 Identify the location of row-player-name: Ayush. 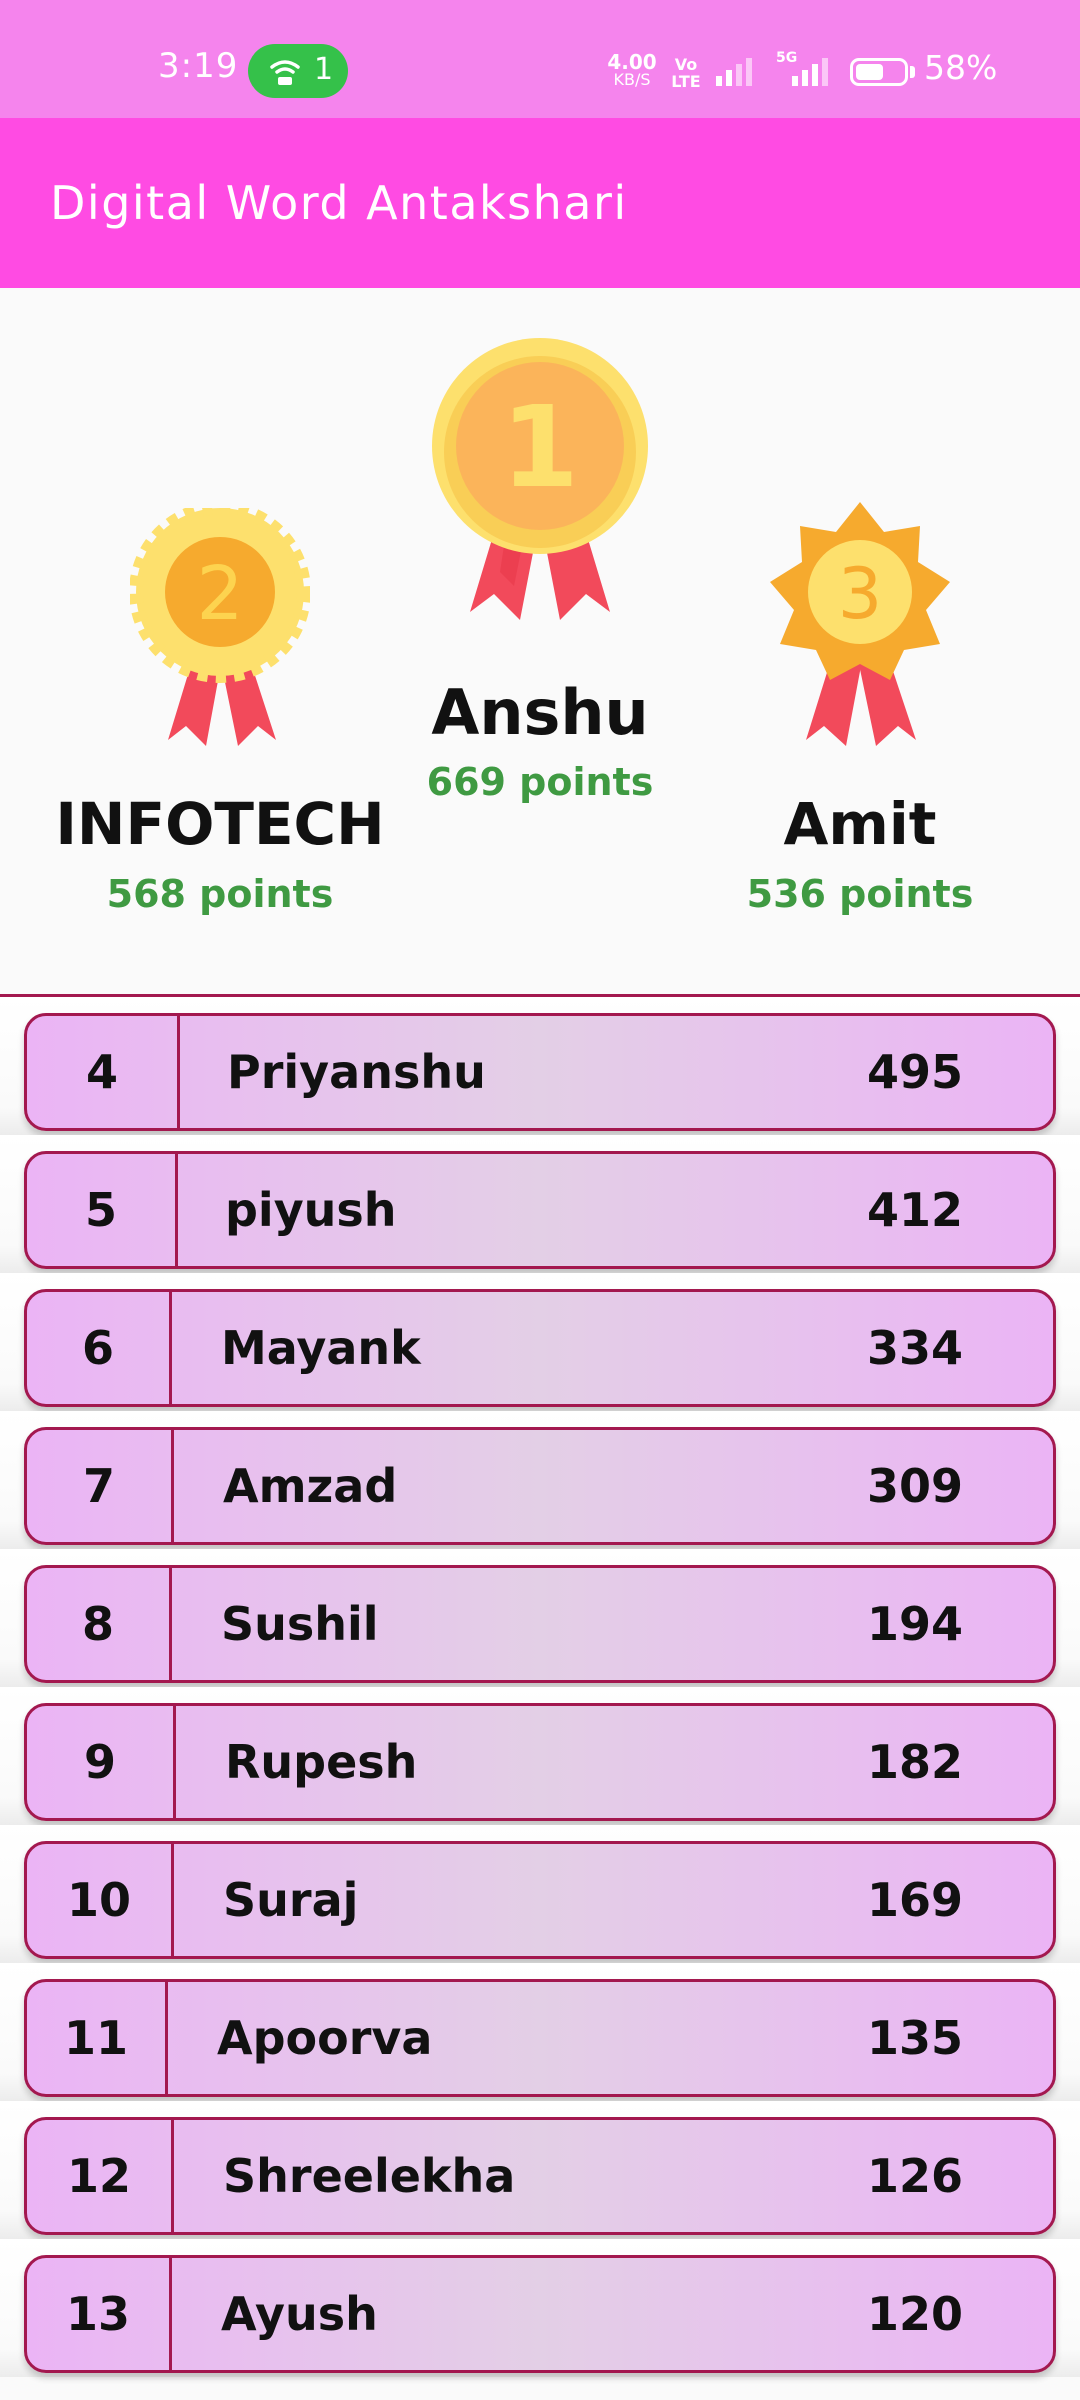
(299, 2314).